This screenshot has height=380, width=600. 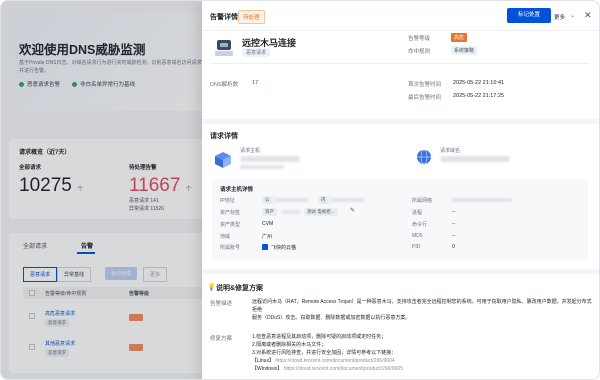 I want to click on rule-label: 命中规则, so click(x=419, y=52).